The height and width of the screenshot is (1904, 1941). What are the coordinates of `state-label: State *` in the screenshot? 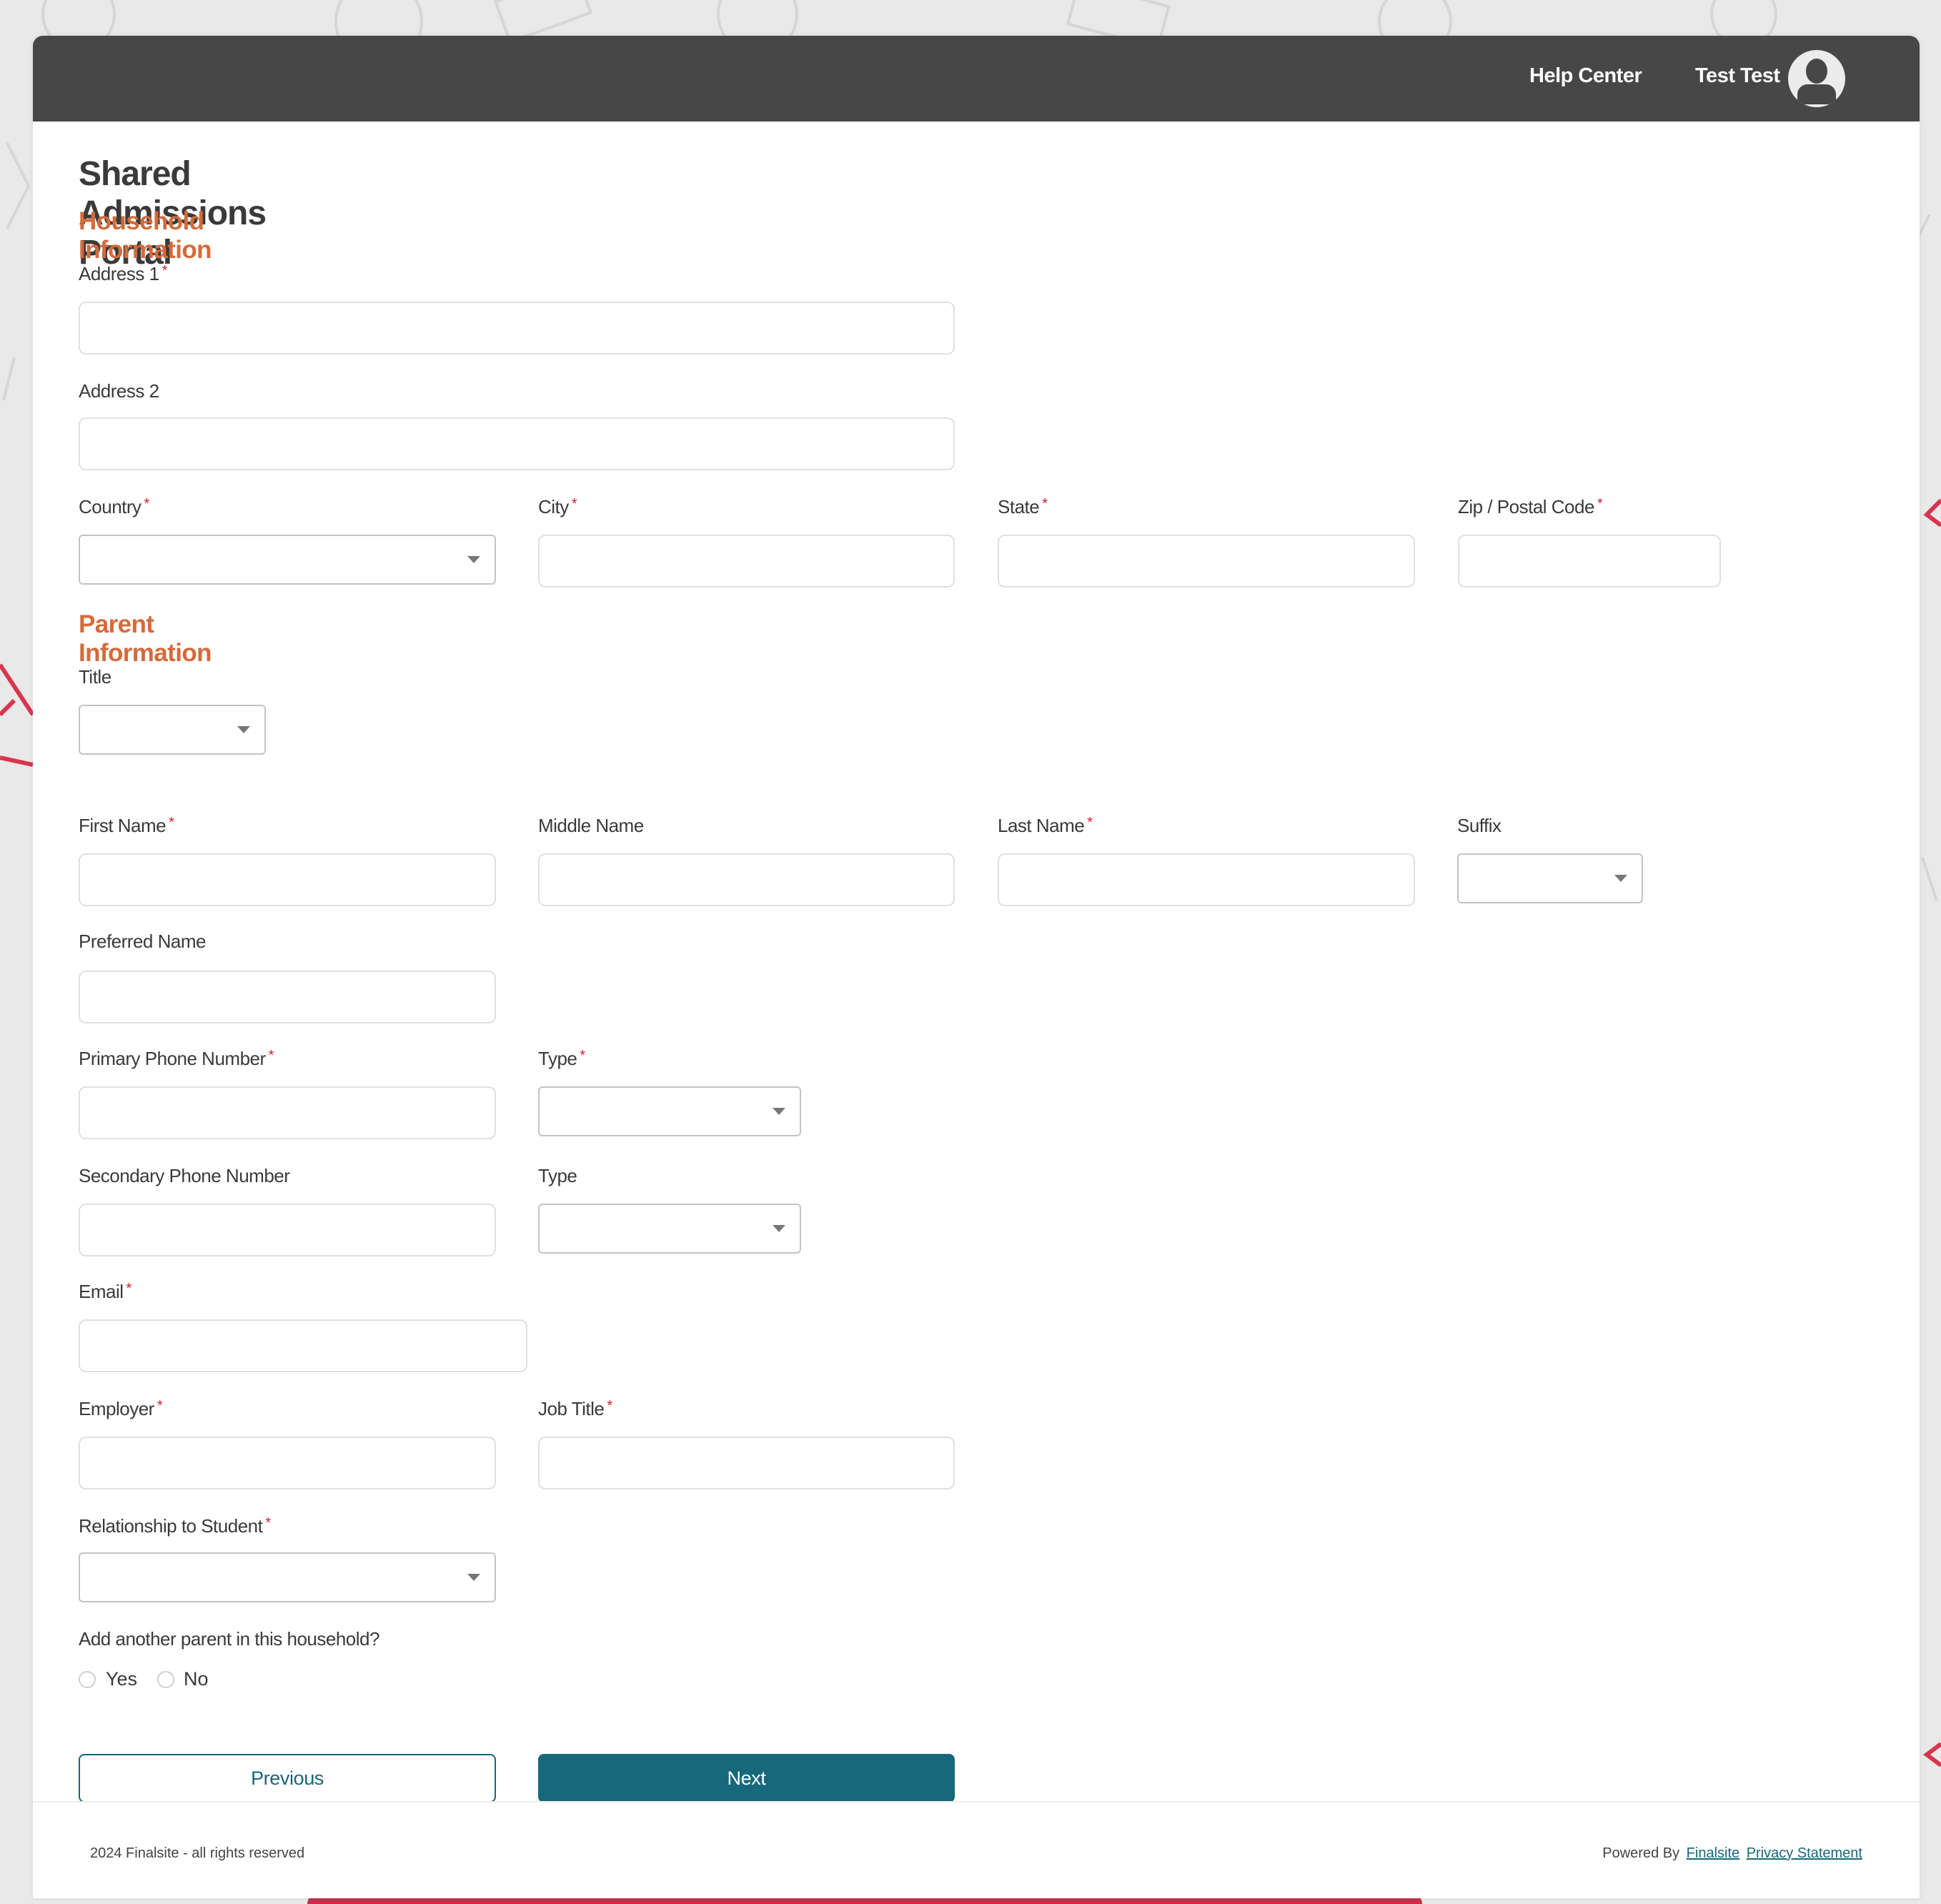 It's located at (1023, 507).